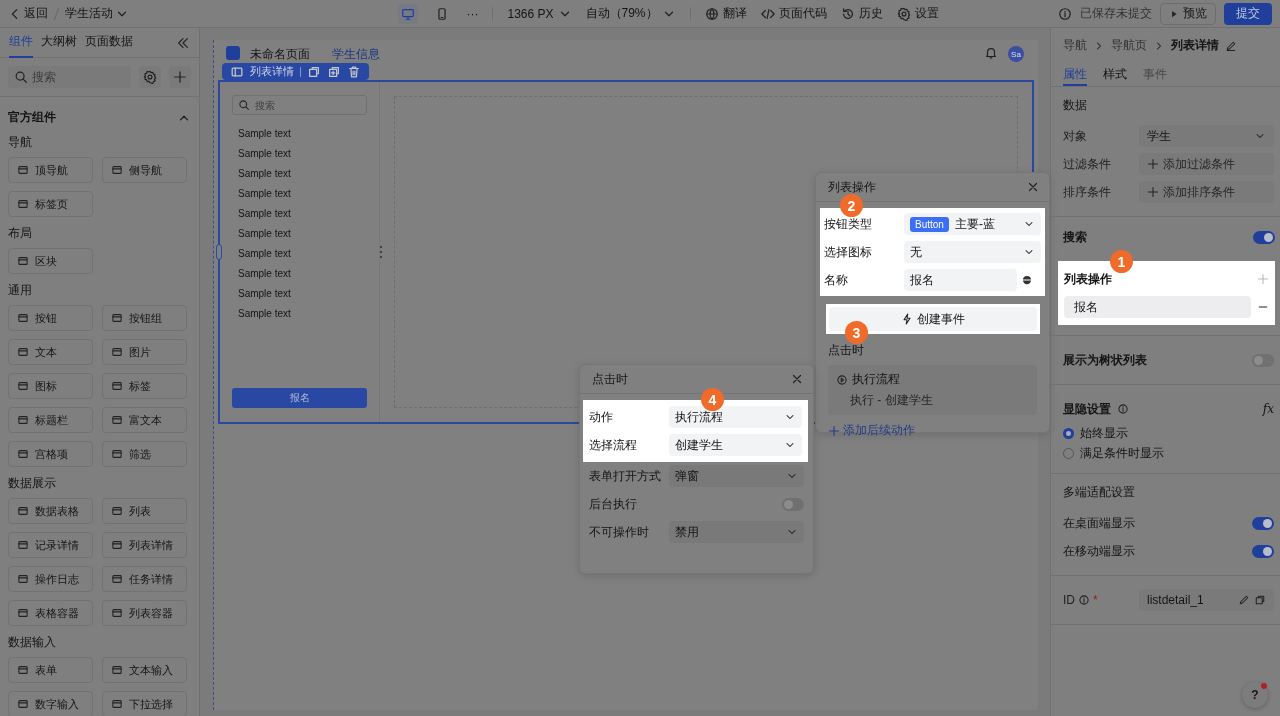 Image resolution: width=1280 pixels, height=716 pixels. I want to click on more-button: ···, so click(472, 13).